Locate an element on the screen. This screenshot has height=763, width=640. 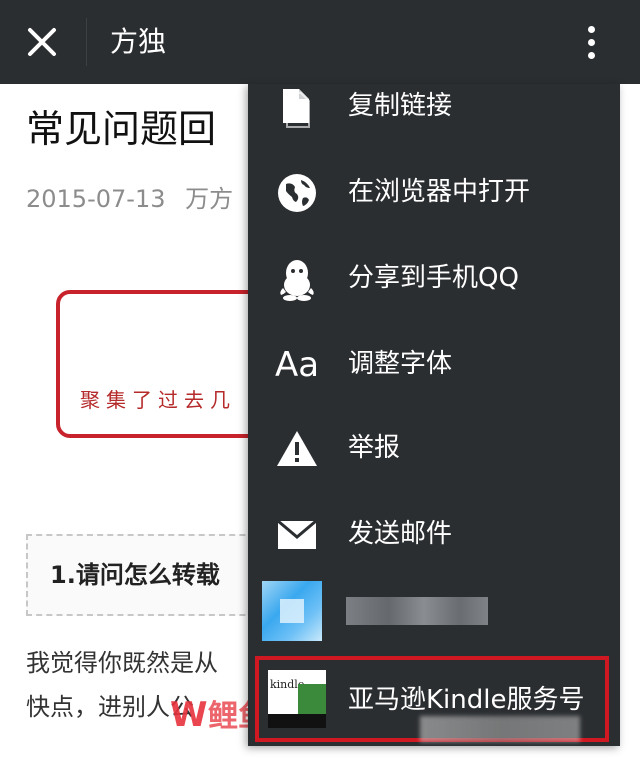
menu-item-report: 举报 is located at coordinates (434, 448).